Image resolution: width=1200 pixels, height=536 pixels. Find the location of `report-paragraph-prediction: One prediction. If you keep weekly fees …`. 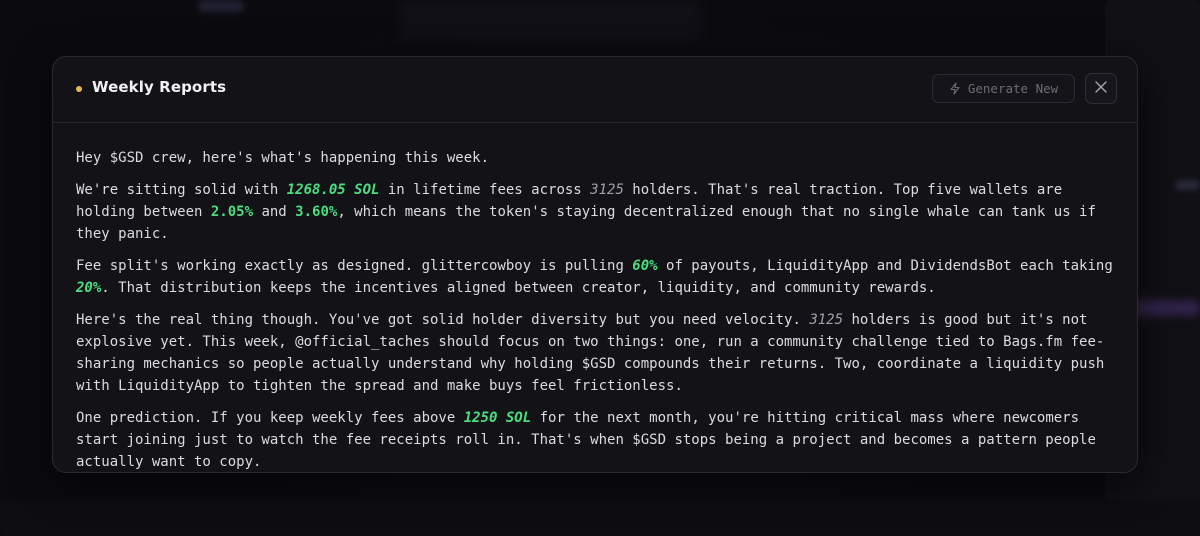

report-paragraph-prediction: One prediction. If you keep weekly fees … is located at coordinates (595, 439).